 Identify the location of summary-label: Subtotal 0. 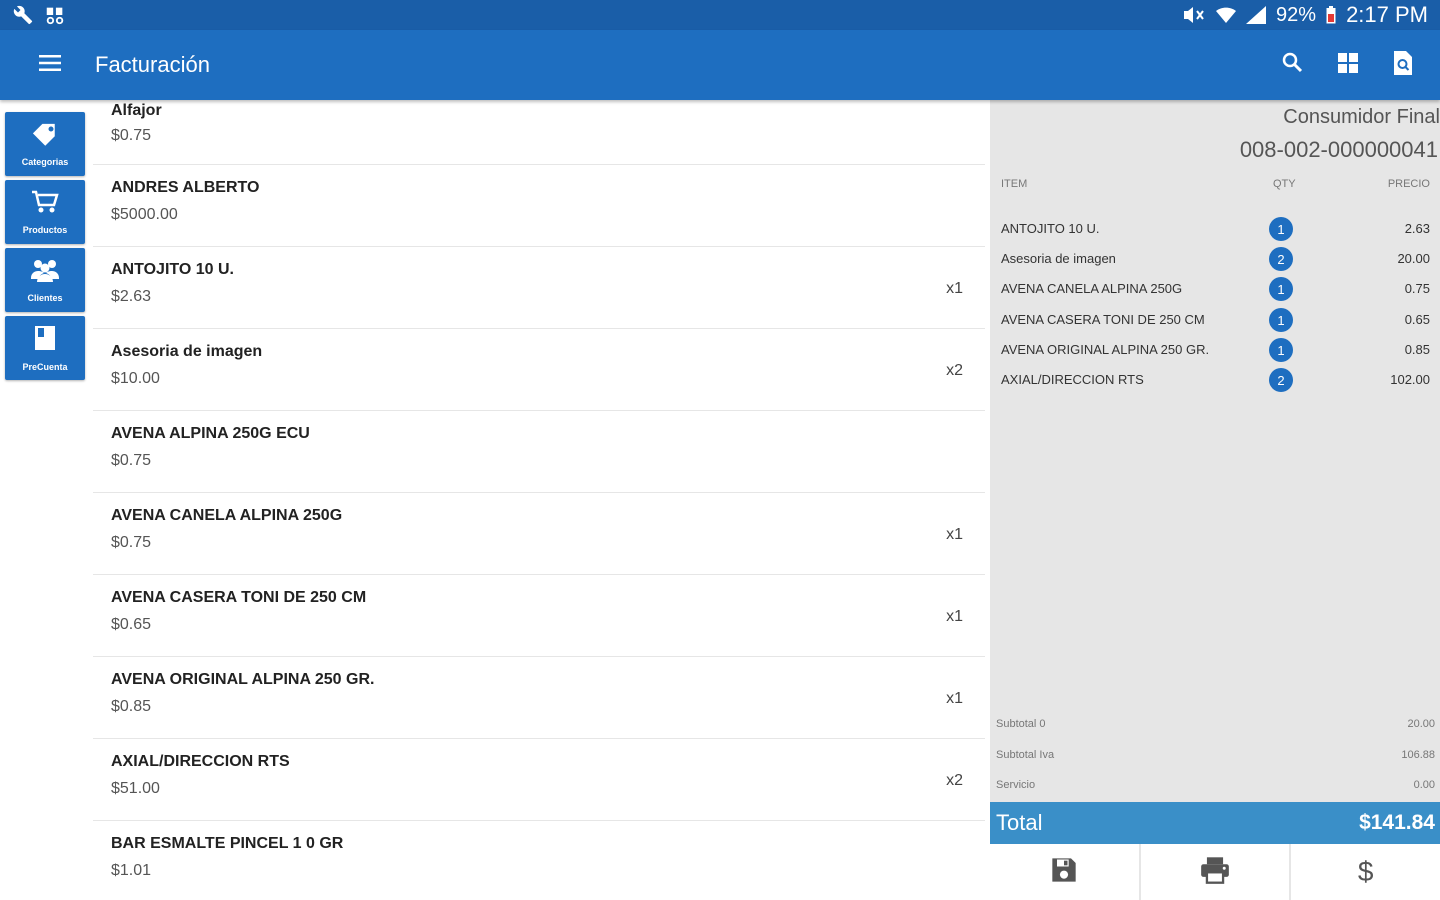
(1021, 724).